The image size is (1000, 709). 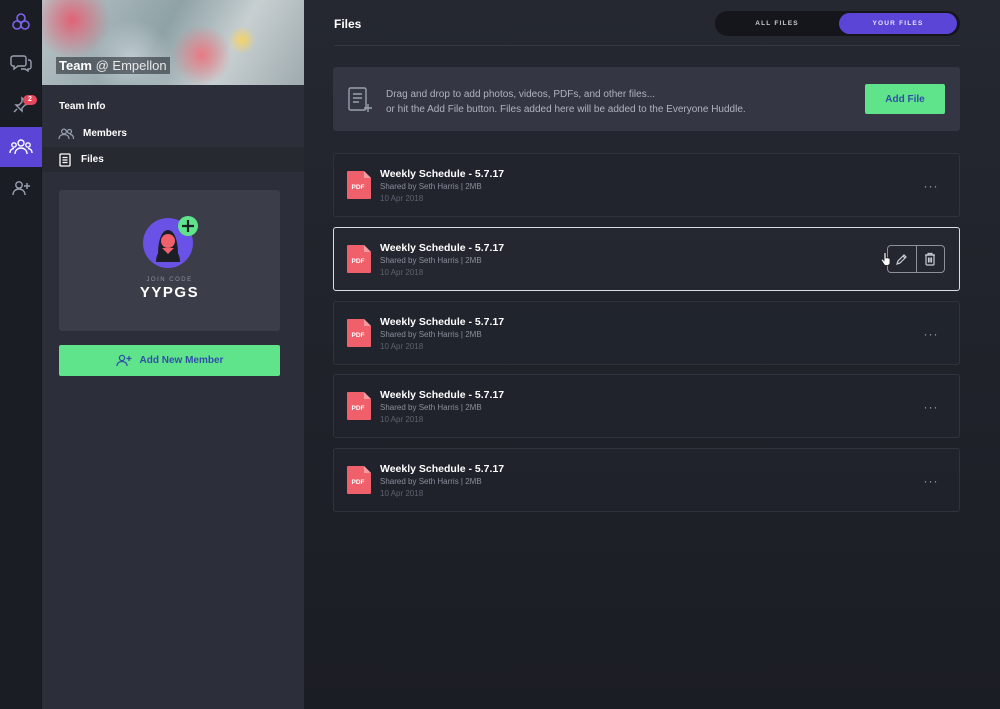 I want to click on join-code-card: JOIN CODE YYPGS, so click(x=169, y=260).